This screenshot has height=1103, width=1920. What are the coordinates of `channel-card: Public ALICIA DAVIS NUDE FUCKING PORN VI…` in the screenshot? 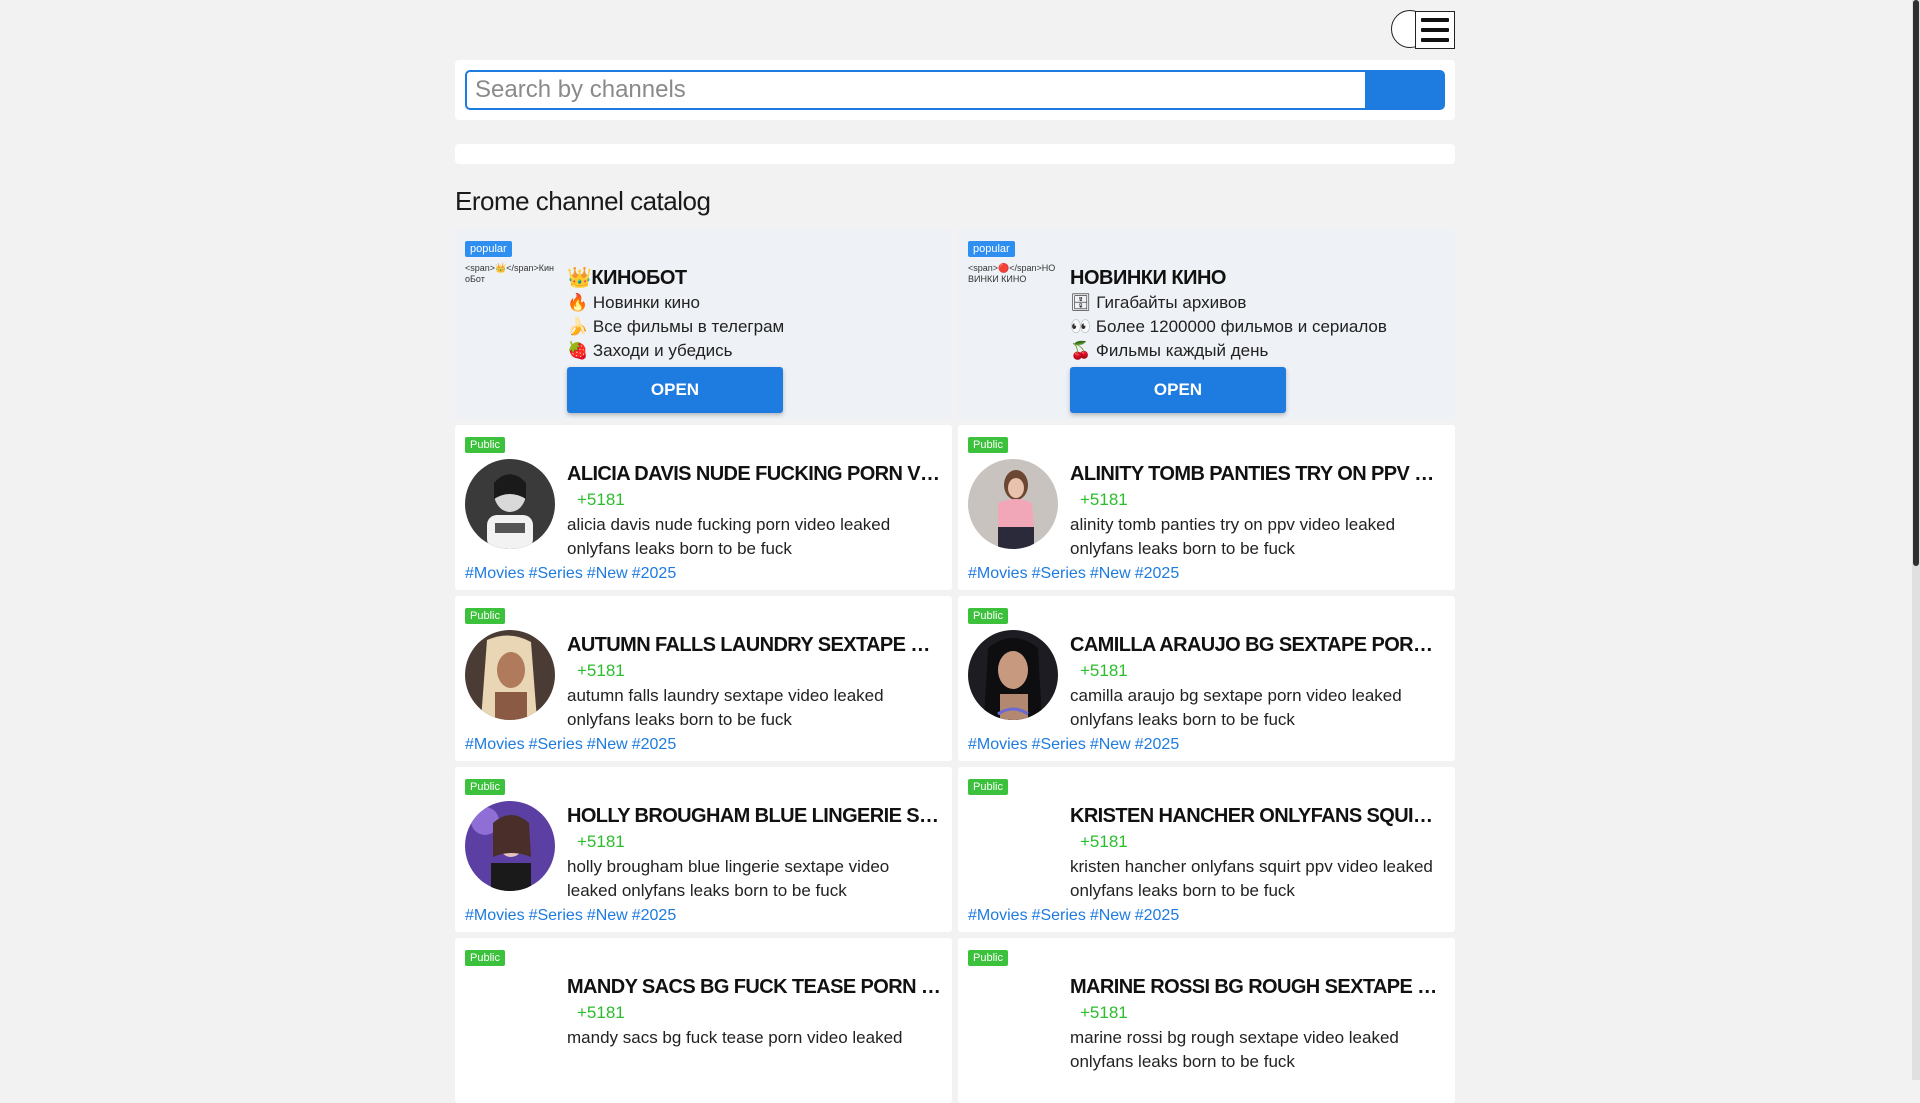 It's located at (703, 507).